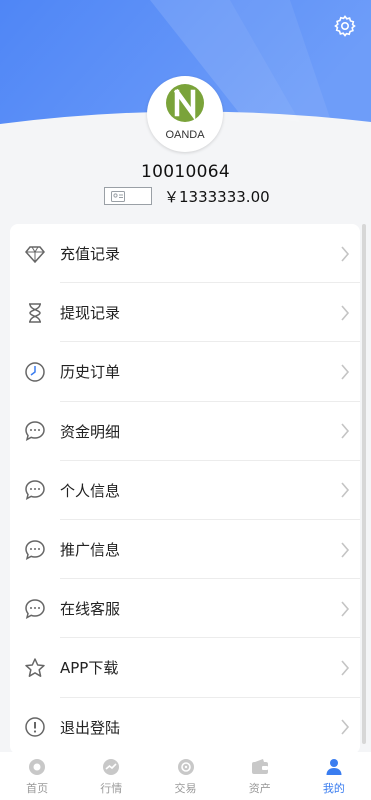  Describe the element at coordinates (111, 788) in the screenshot. I see `tab-label: 行情` at that location.